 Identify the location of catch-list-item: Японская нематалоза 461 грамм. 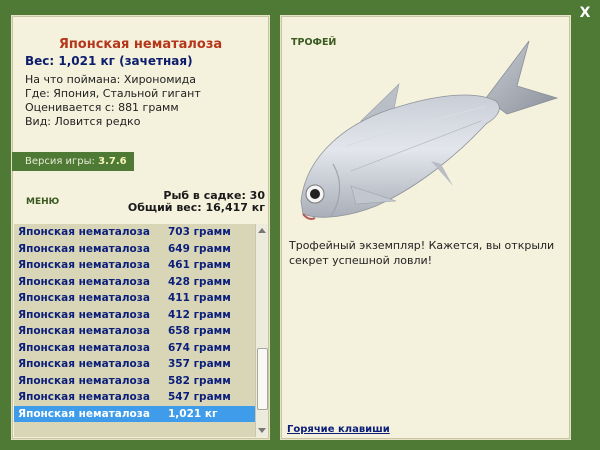
(134, 265).